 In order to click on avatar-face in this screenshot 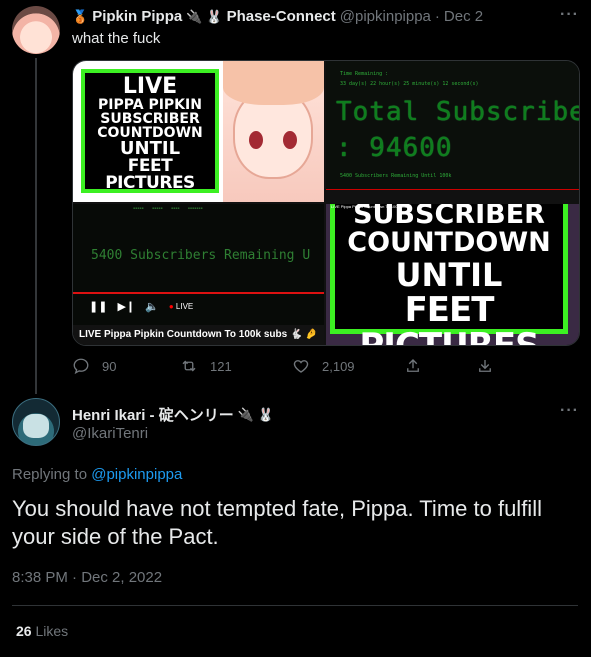, I will do `click(36, 426)`.